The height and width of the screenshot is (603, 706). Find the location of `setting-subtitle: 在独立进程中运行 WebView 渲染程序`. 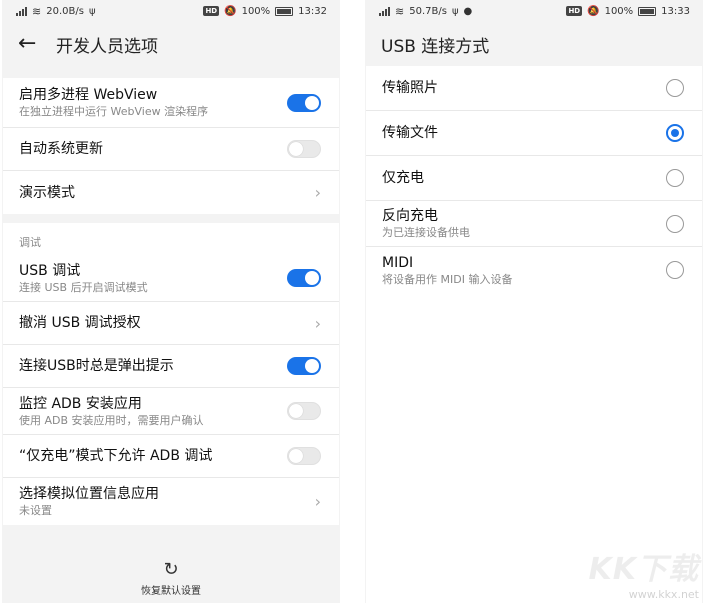

setting-subtitle: 在独立进程中运行 WebView 渲染程序 is located at coordinates (114, 111).